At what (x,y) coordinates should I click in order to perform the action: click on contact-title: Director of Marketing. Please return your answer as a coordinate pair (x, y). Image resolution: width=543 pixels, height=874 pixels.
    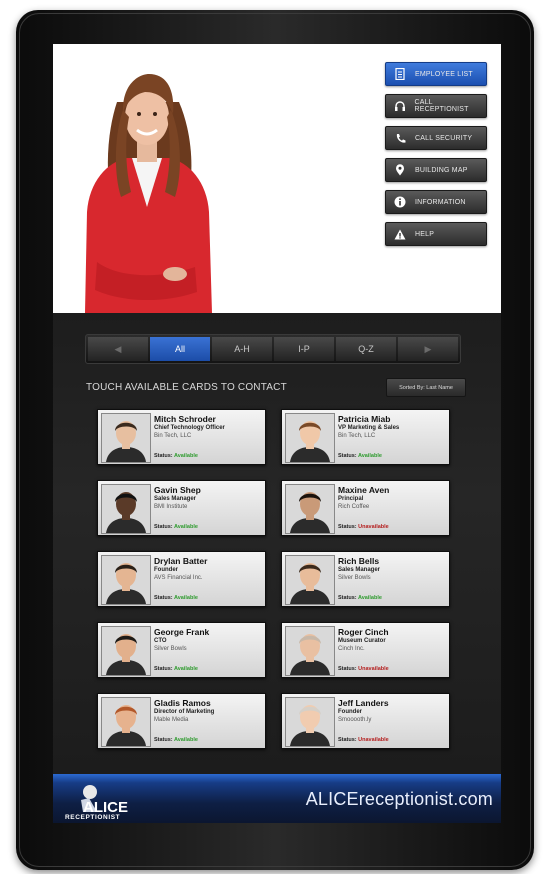
    Looking at the image, I should click on (184, 712).